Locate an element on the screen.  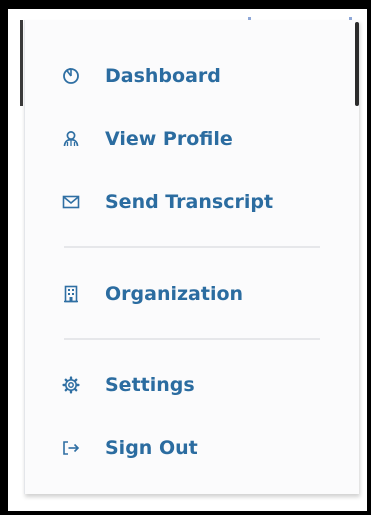
menu-item-label: Send Transcript is located at coordinates (189, 202).